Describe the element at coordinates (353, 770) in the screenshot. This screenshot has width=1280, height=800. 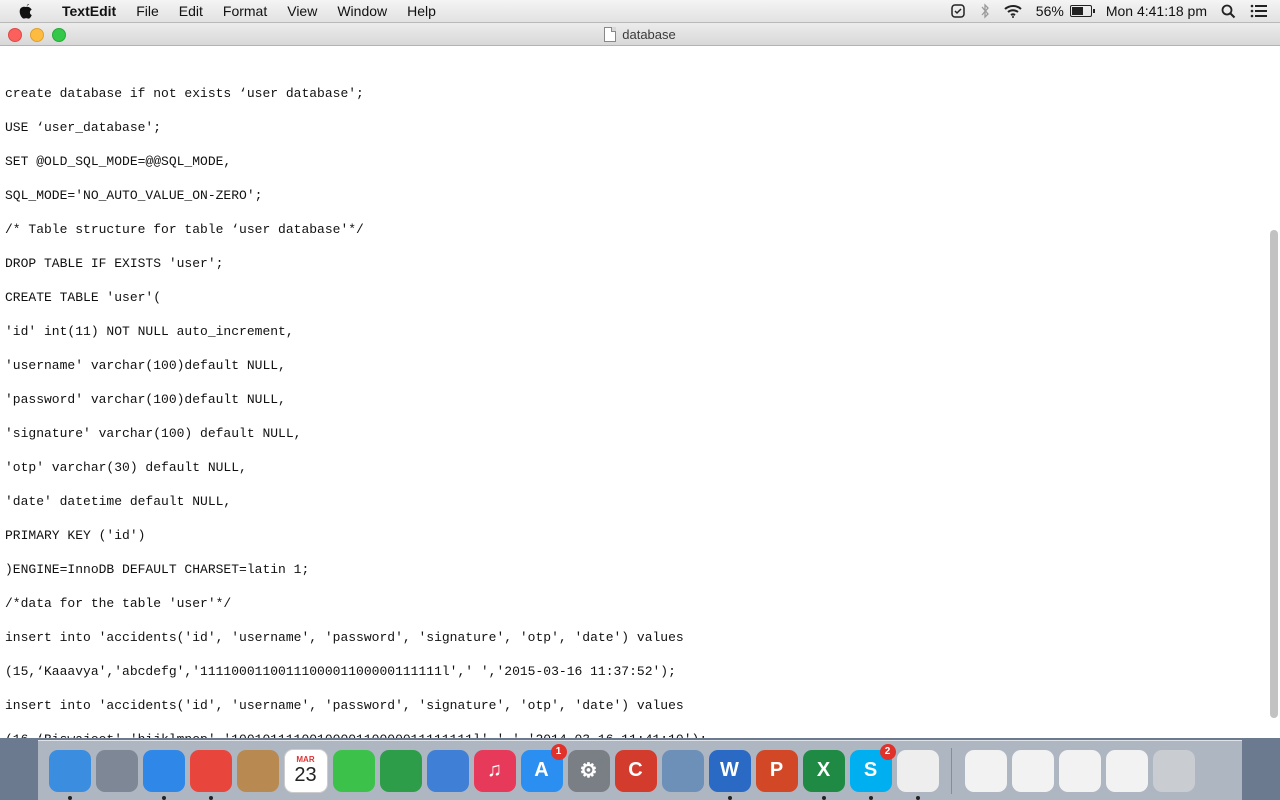
I see `facetime-icon` at that location.